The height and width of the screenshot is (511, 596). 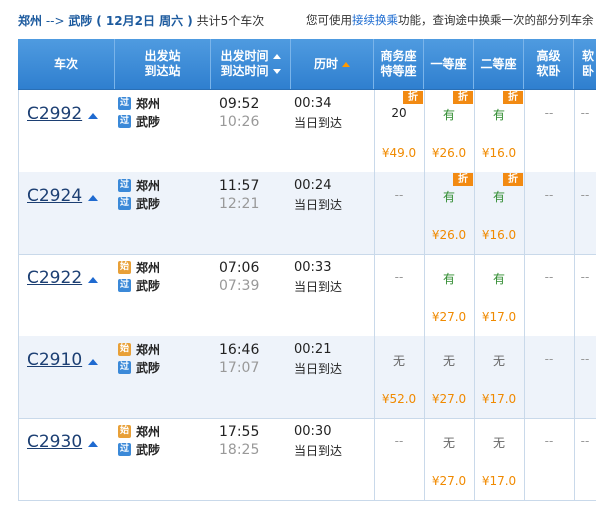 What do you see at coordinates (398, 56) in the screenshot?
I see `col-business-label: 商务座` at bounding box center [398, 56].